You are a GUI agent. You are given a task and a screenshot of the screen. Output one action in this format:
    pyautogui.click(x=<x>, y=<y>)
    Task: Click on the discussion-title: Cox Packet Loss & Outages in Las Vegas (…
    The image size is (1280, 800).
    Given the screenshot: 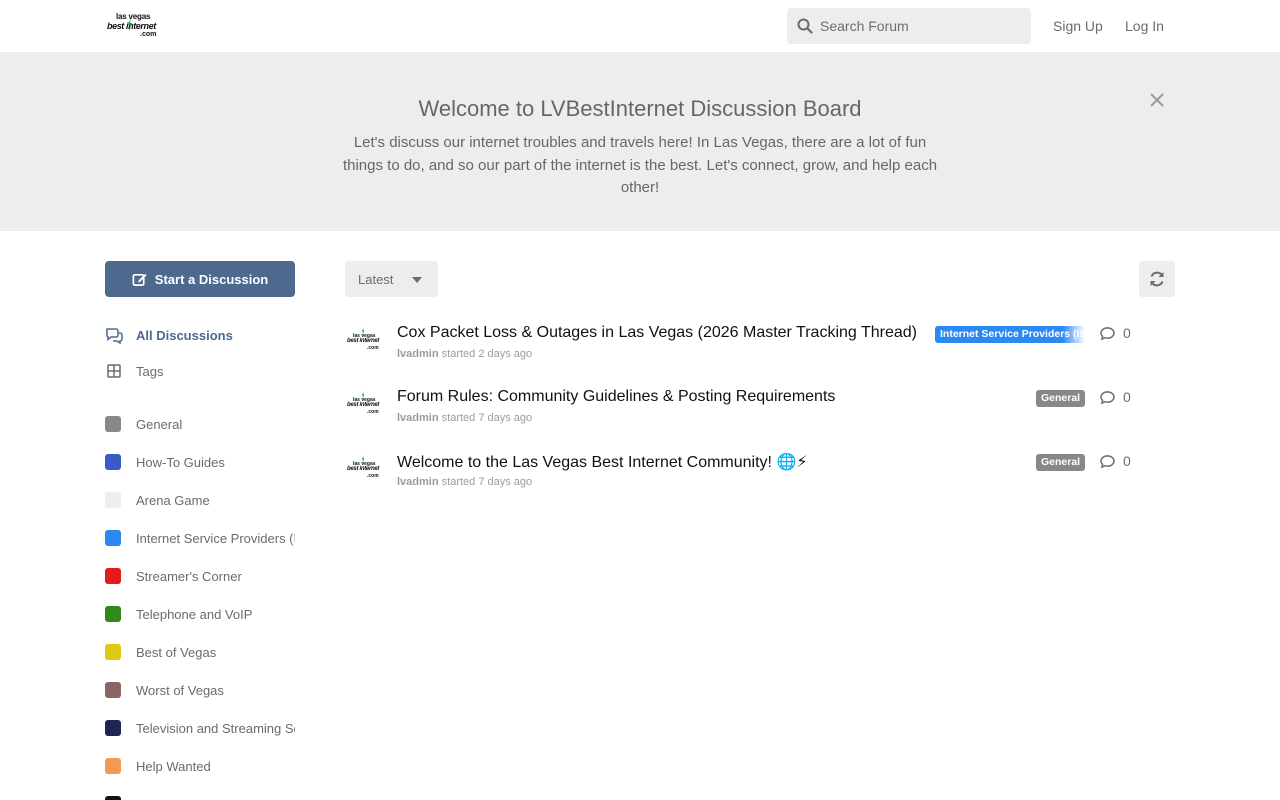 What is the action you would take?
    pyautogui.click(x=657, y=333)
    